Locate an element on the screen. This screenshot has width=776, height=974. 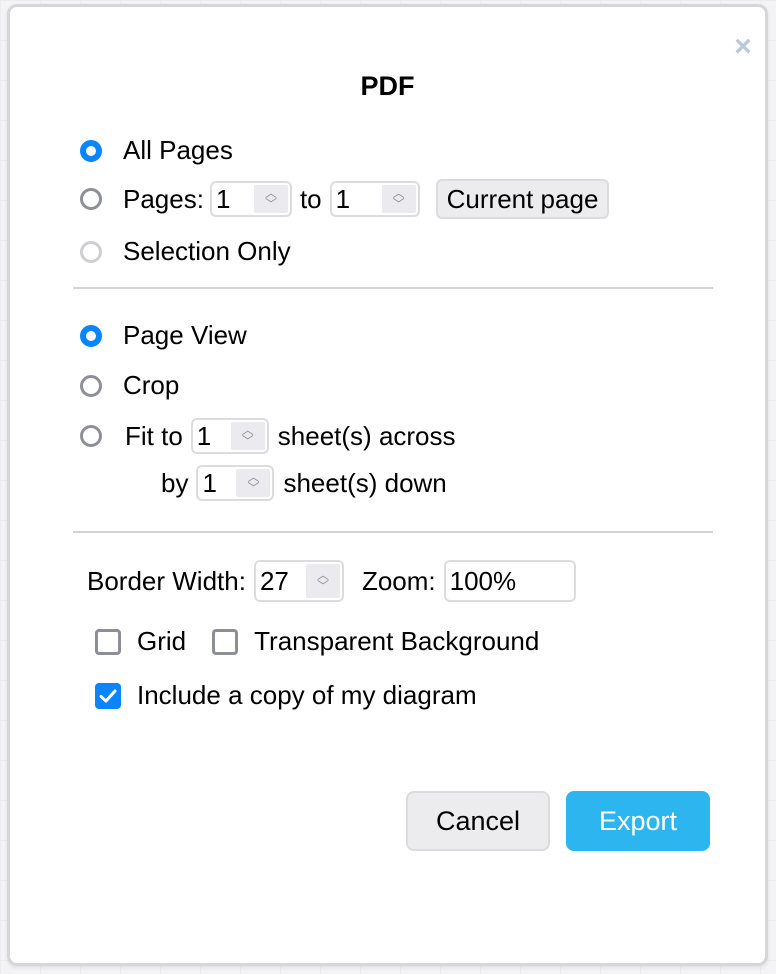
radio-label: Pages: is located at coordinates (163, 198).